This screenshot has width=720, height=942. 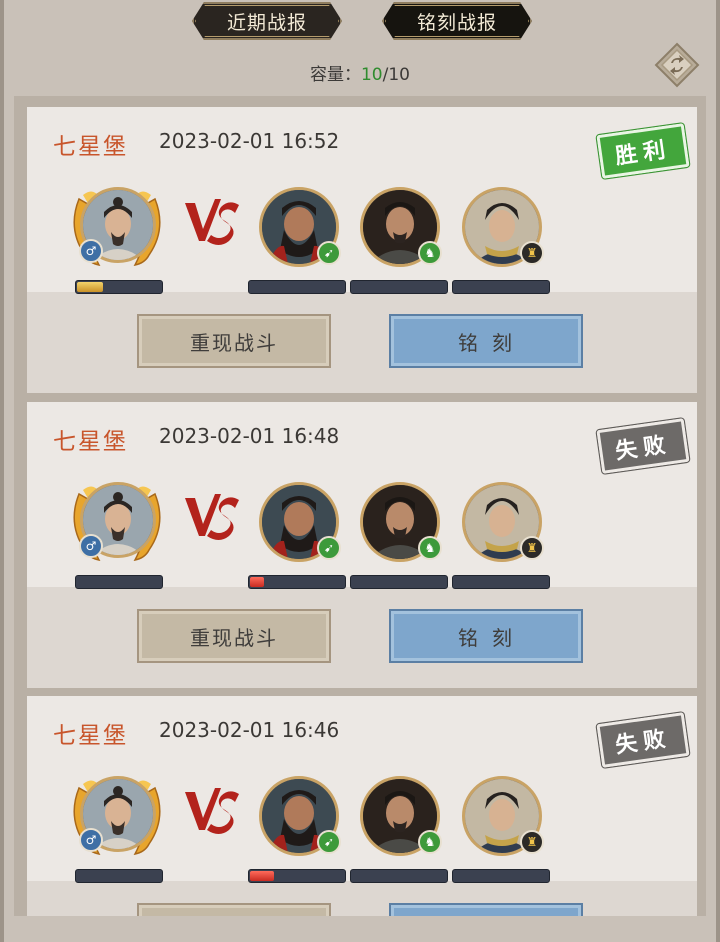 I want to click on battle-time: 2023-02-01 16:48, so click(x=249, y=436).